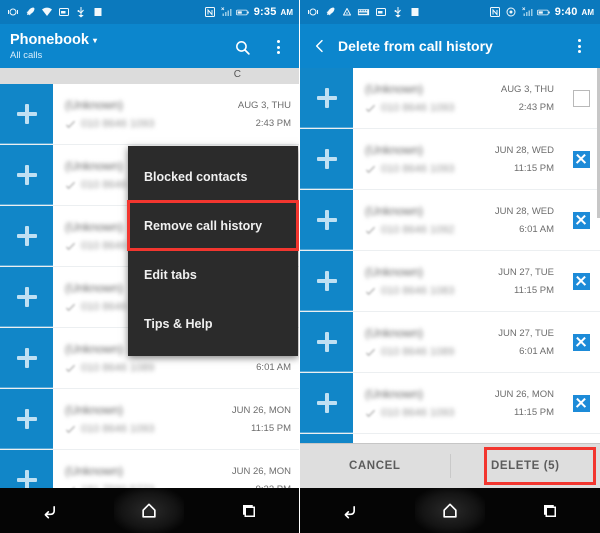 The width and height of the screenshot is (600, 533). Describe the element at coordinates (213, 176) in the screenshot. I see `menu-item-blocked-contacts: Blocked contacts` at that location.